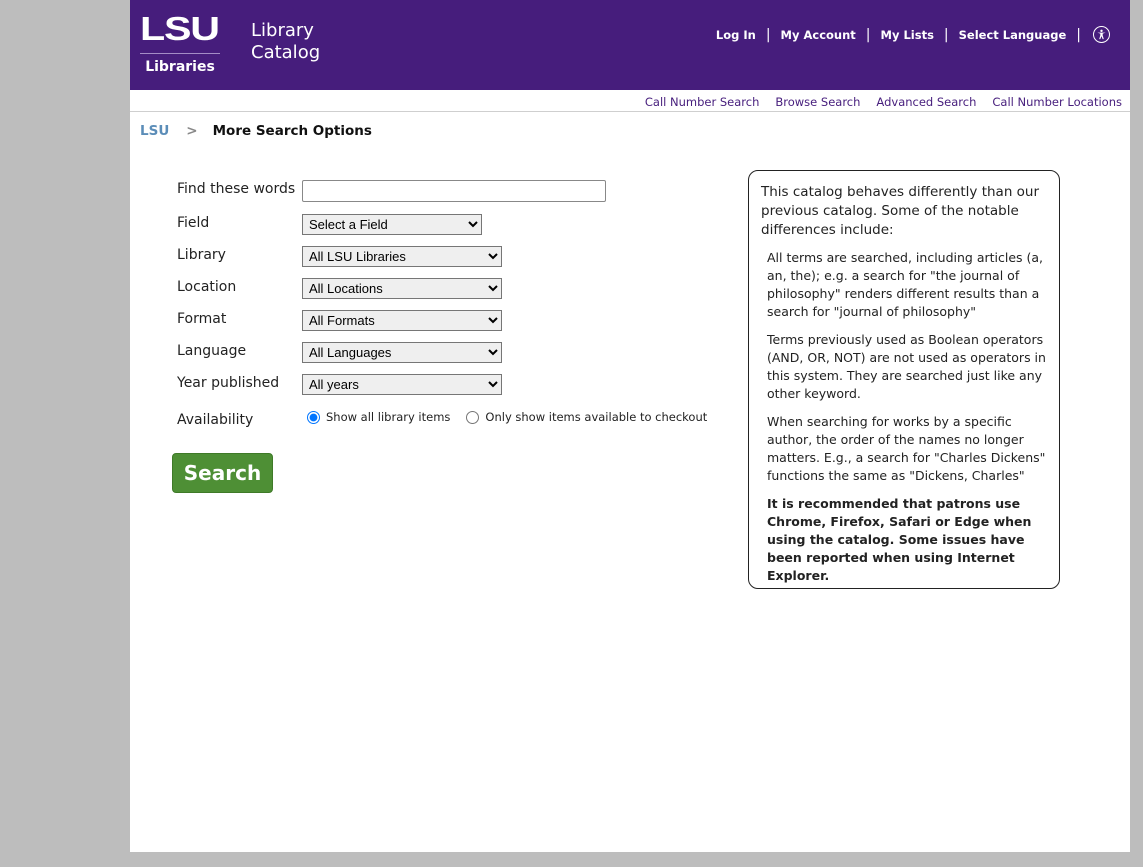 The width and height of the screenshot is (1143, 867). What do you see at coordinates (907, 35) in the screenshot?
I see `my-lists-link: My Lists` at bounding box center [907, 35].